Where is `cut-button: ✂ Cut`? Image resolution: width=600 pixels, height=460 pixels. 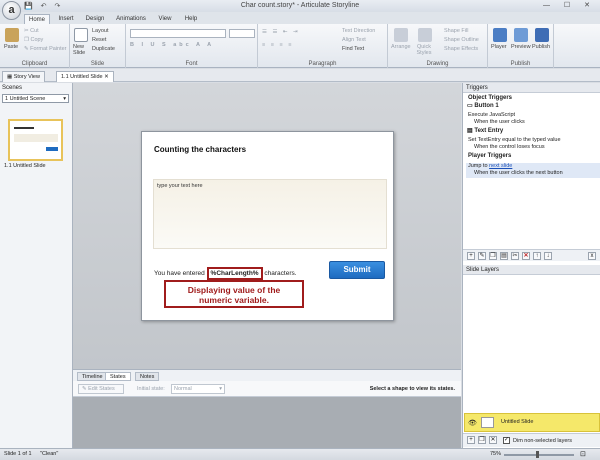 cut-button: ✂ Cut is located at coordinates (31, 31).